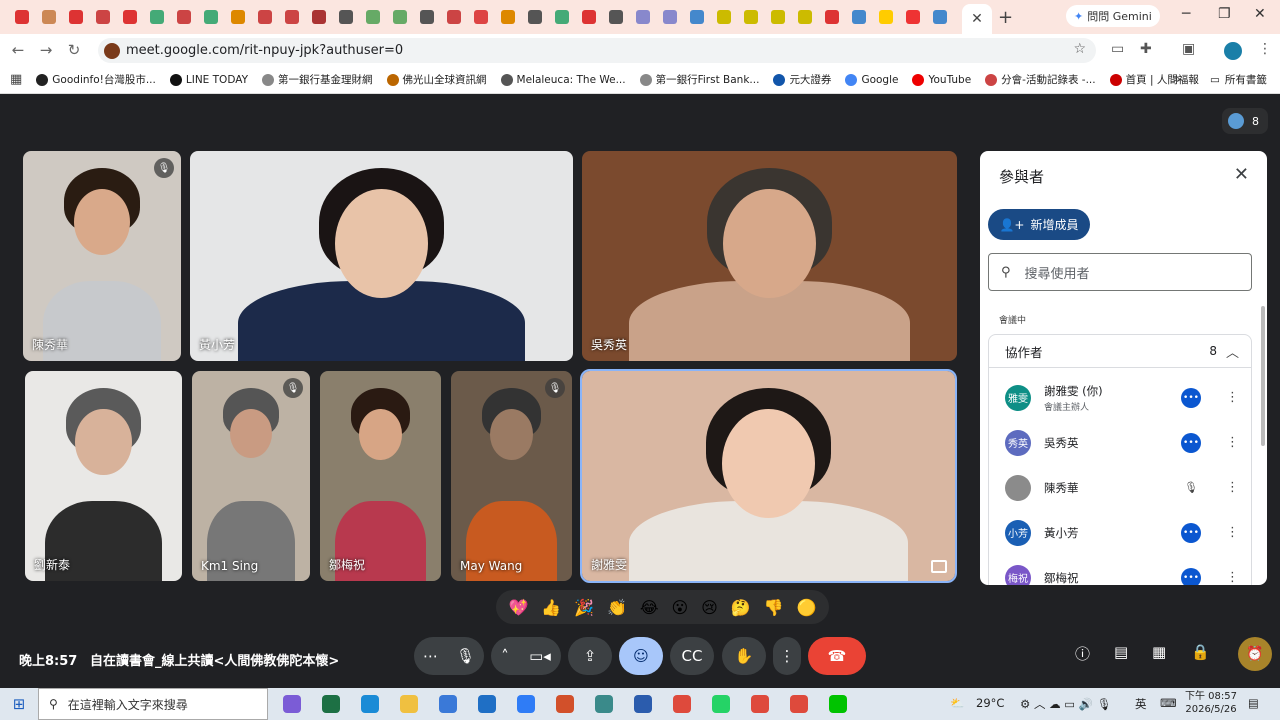 The width and height of the screenshot is (1280, 720). What do you see at coordinates (768, 476) in the screenshot?
I see `participant-tile: 謝雅雯` at bounding box center [768, 476].